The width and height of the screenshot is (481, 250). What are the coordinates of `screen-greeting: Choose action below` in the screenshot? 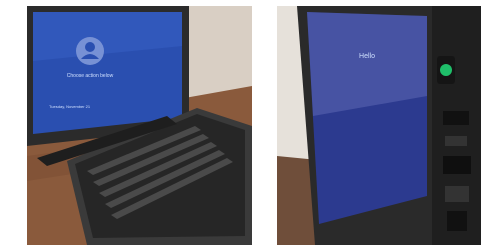 It's located at (90, 76).